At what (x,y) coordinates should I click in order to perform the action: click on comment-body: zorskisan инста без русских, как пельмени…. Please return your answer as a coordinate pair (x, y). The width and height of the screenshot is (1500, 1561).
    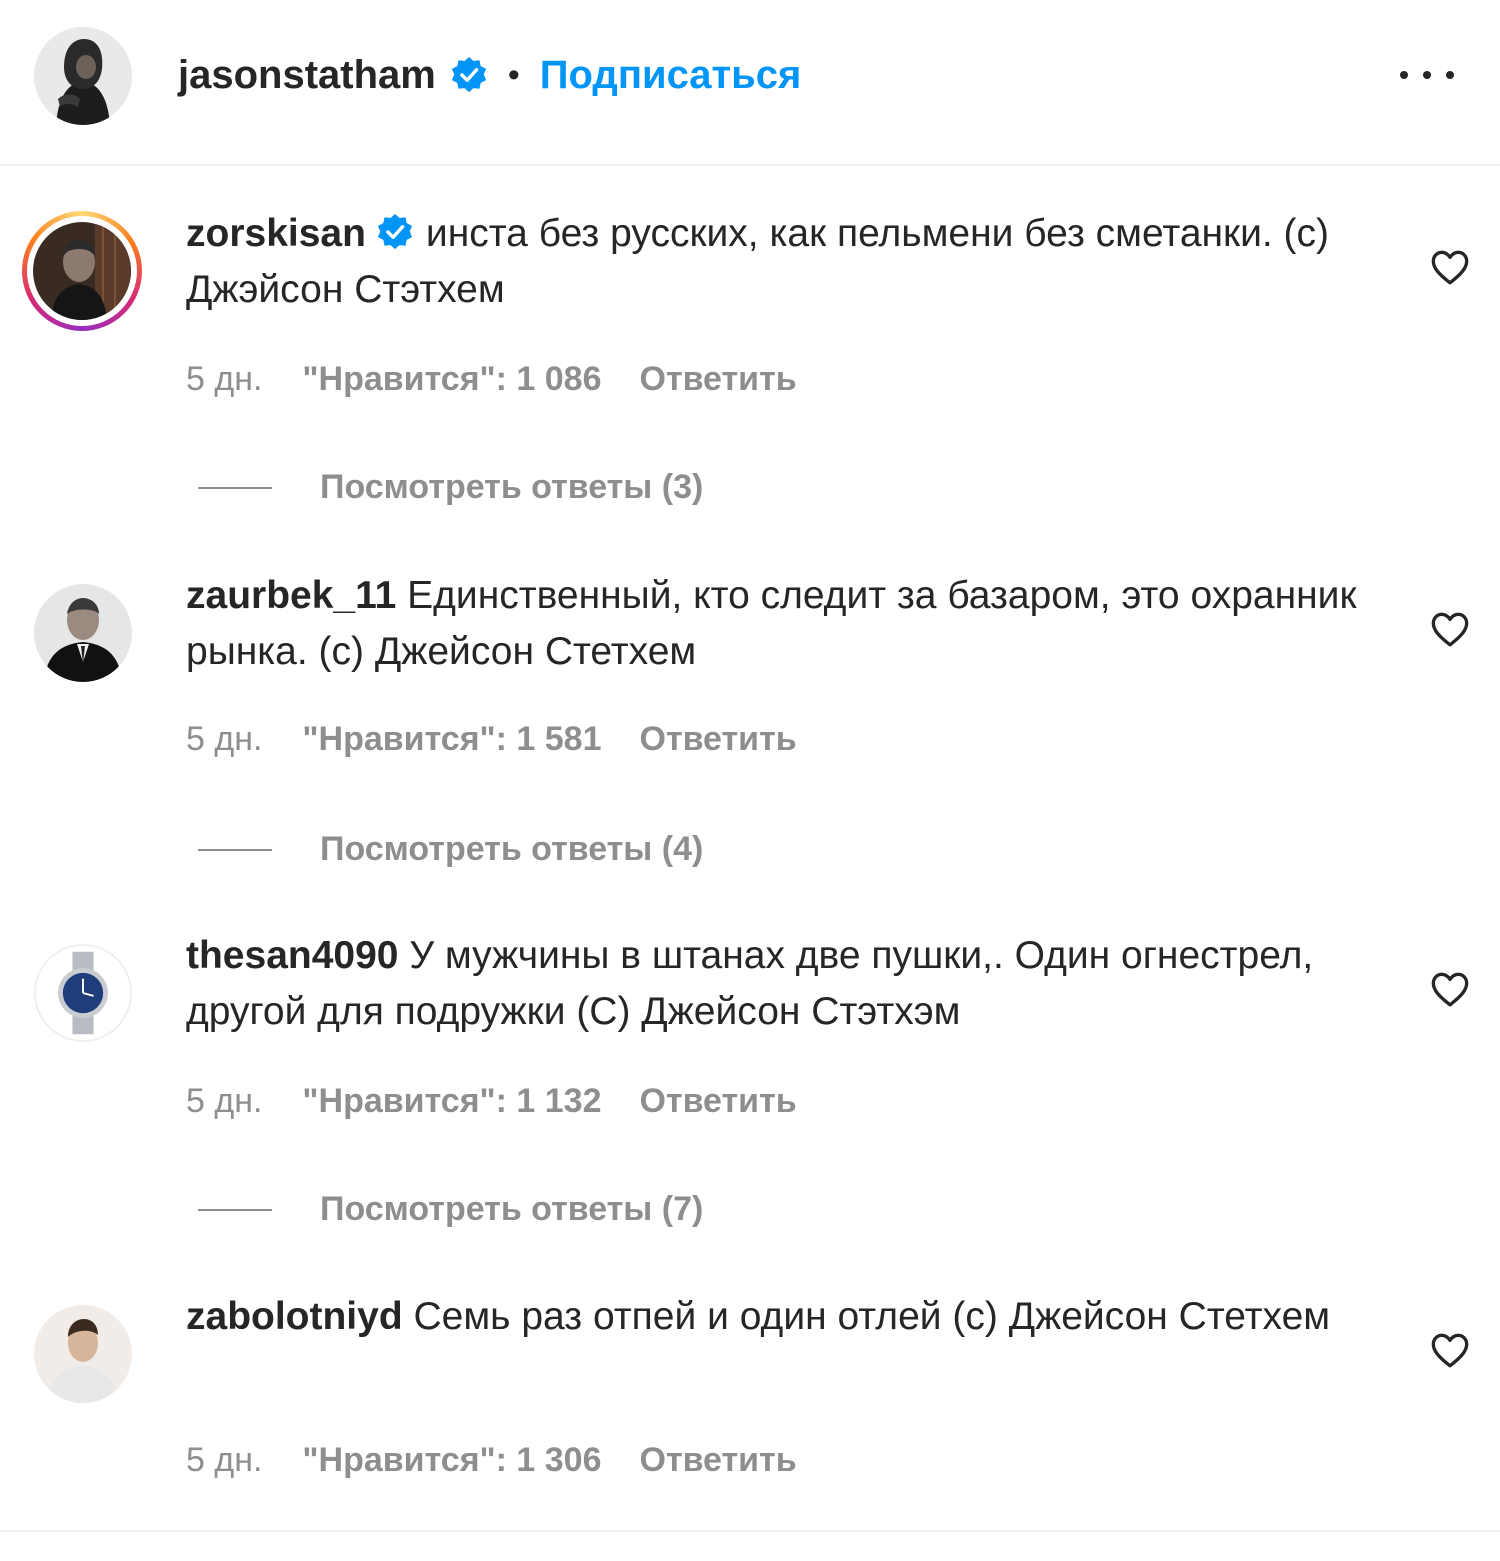
    Looking at the image, I should click on (781, 262).